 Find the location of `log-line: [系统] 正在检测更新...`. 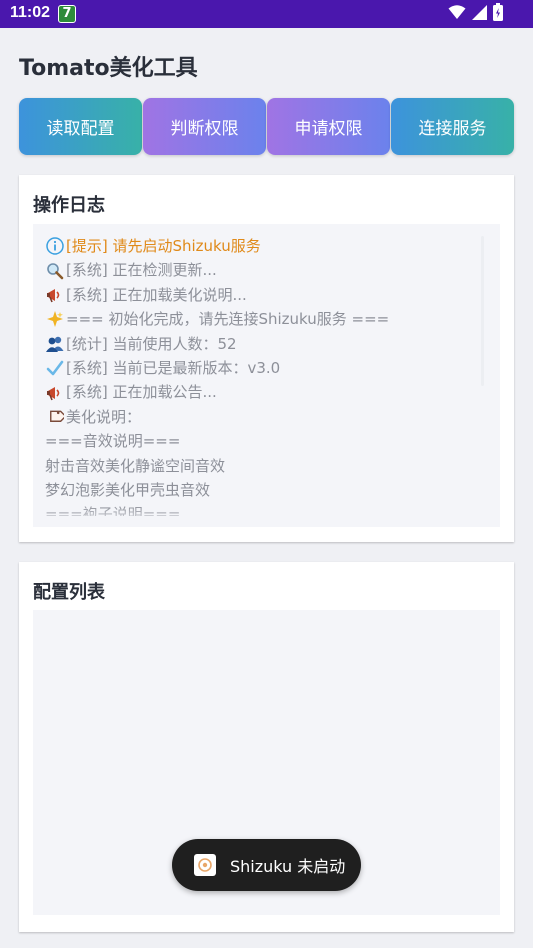

log-line: [系统] 正在检测更新... is located at coordinates (265, 270).